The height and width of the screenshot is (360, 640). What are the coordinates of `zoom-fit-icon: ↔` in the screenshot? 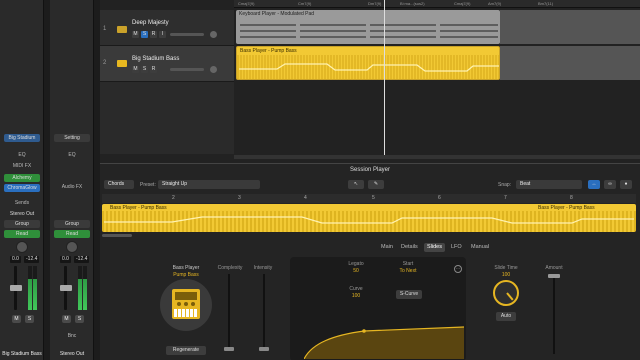 It's located at (594, 184).